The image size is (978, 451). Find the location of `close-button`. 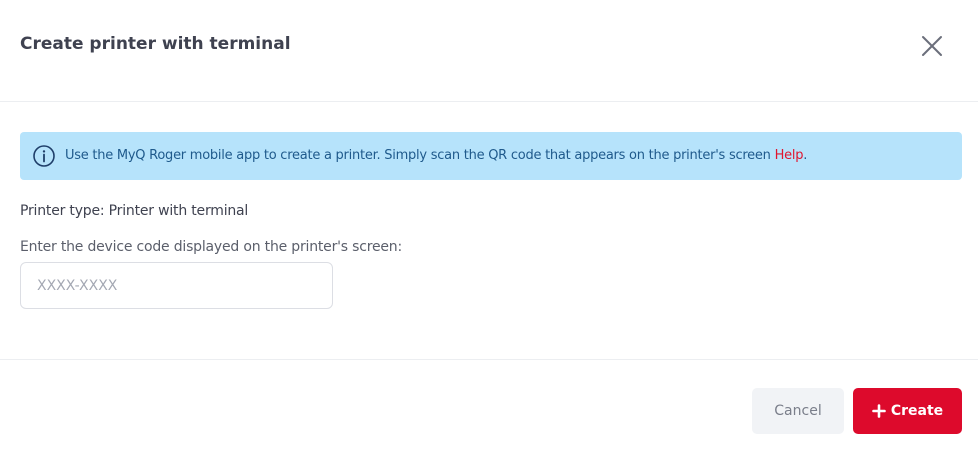

close-button is located at coordinates (932, 46).